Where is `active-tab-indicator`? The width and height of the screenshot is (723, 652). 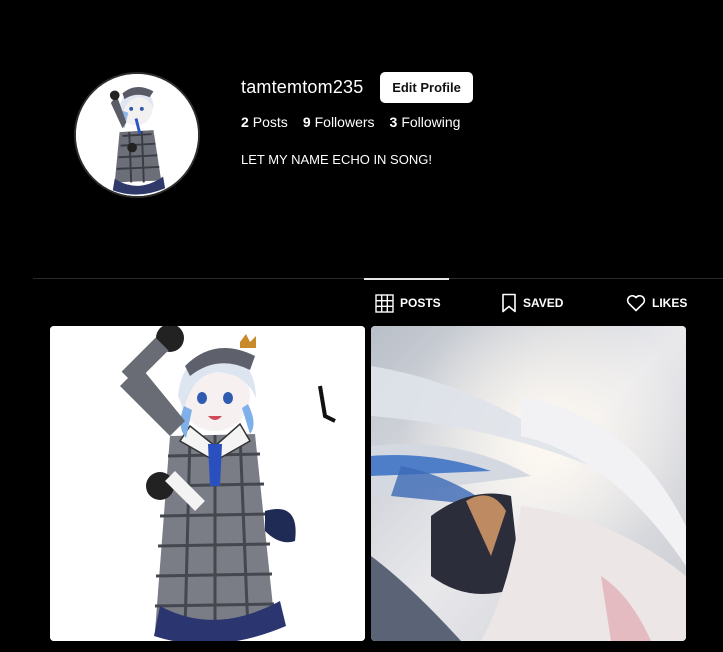 active-tab-indicator is located at coordinates (406, 279).